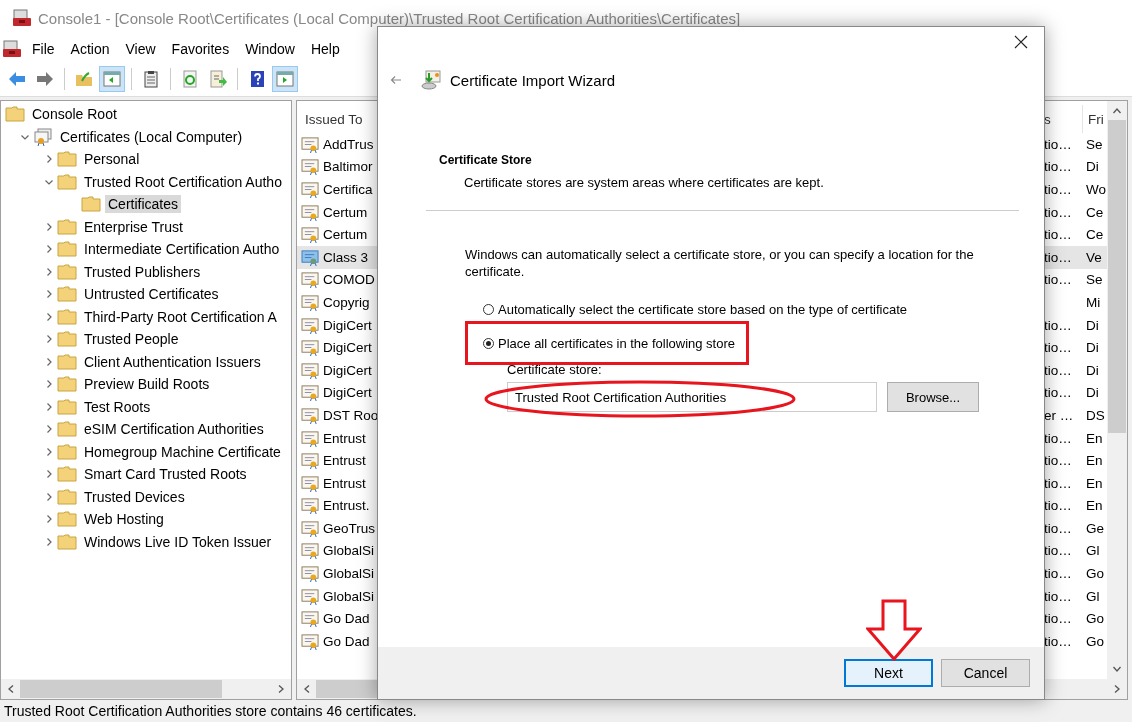  Describe the element at coordinates (325, 49) in the screenshot. I see `menu-item: Help` at that location.